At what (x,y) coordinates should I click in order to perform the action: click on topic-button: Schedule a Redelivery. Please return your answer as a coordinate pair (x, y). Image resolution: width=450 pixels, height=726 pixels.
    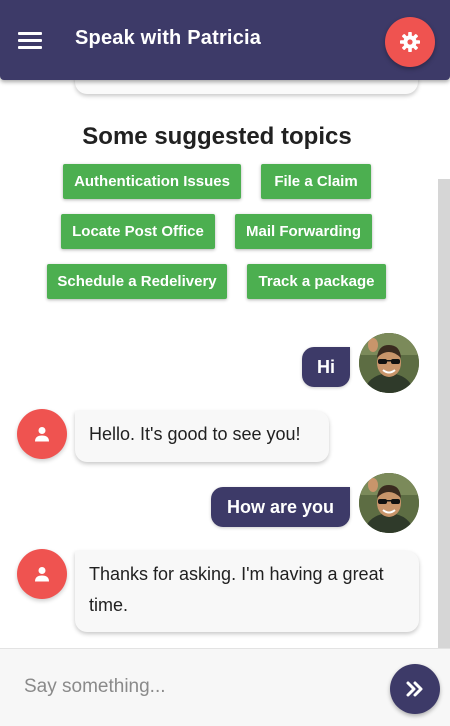
    Looking at the image, I should click on (137, 281).